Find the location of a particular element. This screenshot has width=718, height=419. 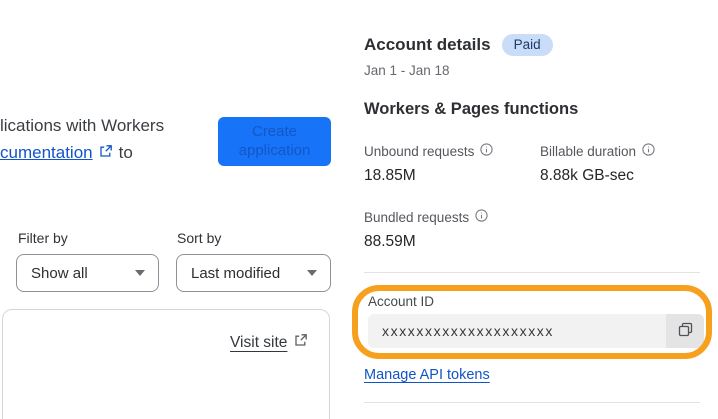

documentation-link: cumentation is located at coordinates (46, 153).